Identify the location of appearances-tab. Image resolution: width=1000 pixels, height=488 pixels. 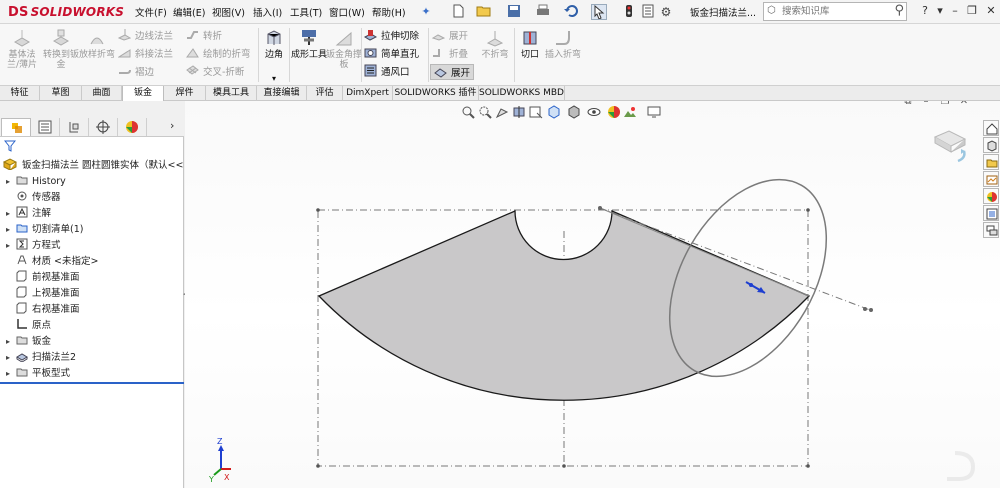
(991, 196).